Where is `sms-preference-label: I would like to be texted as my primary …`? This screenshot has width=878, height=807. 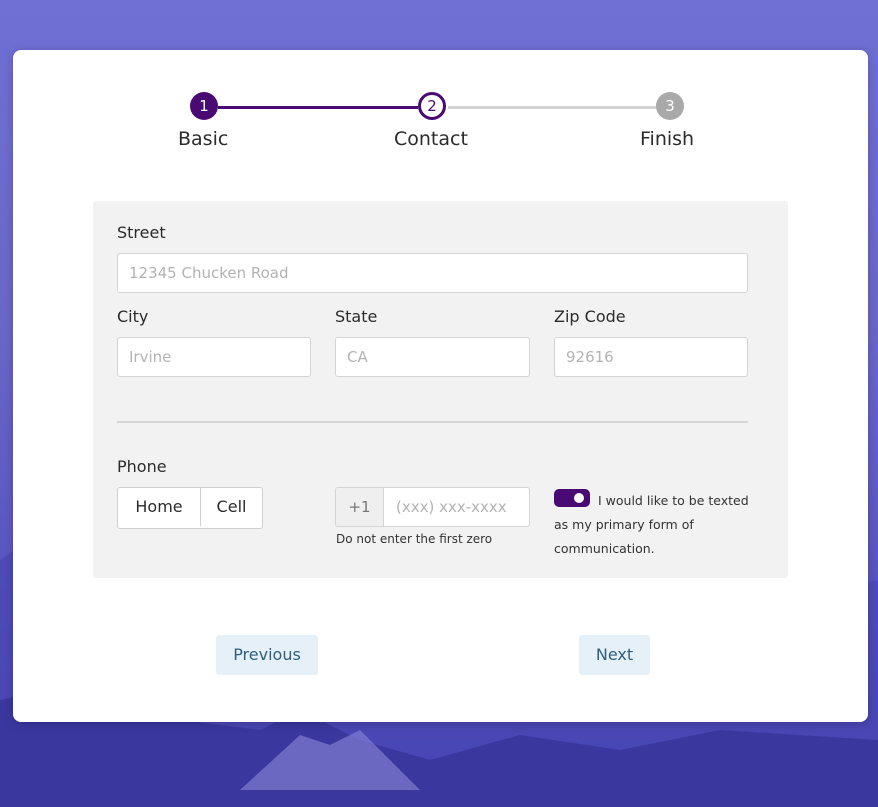 sms-preference-label: I would like to be texted as my primary … is located at coordinates (651, 524).